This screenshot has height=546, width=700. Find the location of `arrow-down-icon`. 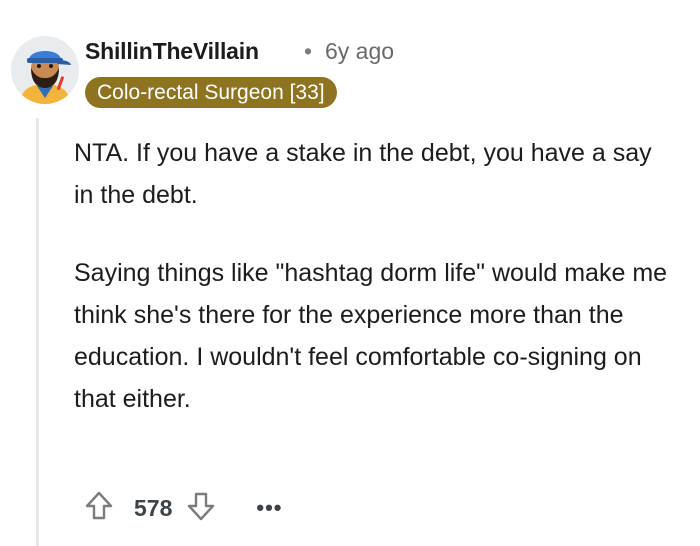

arrow-down-icon is located at coordinates (201, 508).